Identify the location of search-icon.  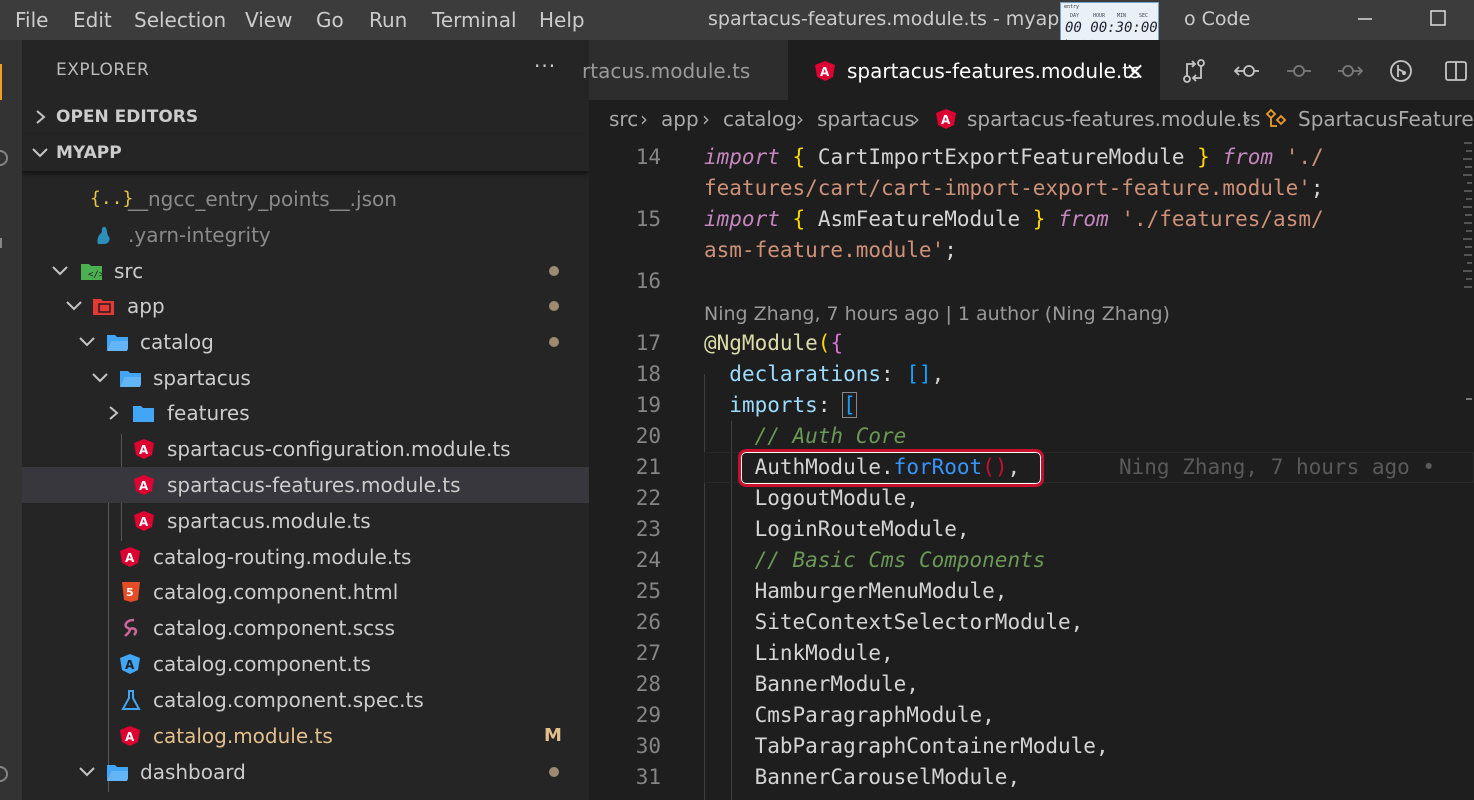
(4, 158).